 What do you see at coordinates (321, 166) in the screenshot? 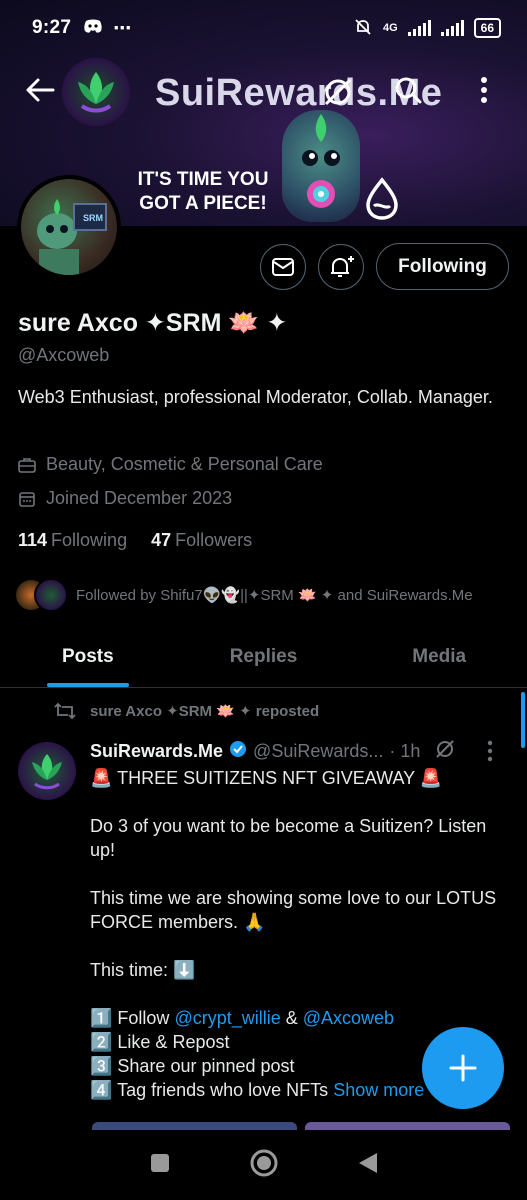
I see `mascot-image` at bounding box center [321, 166].